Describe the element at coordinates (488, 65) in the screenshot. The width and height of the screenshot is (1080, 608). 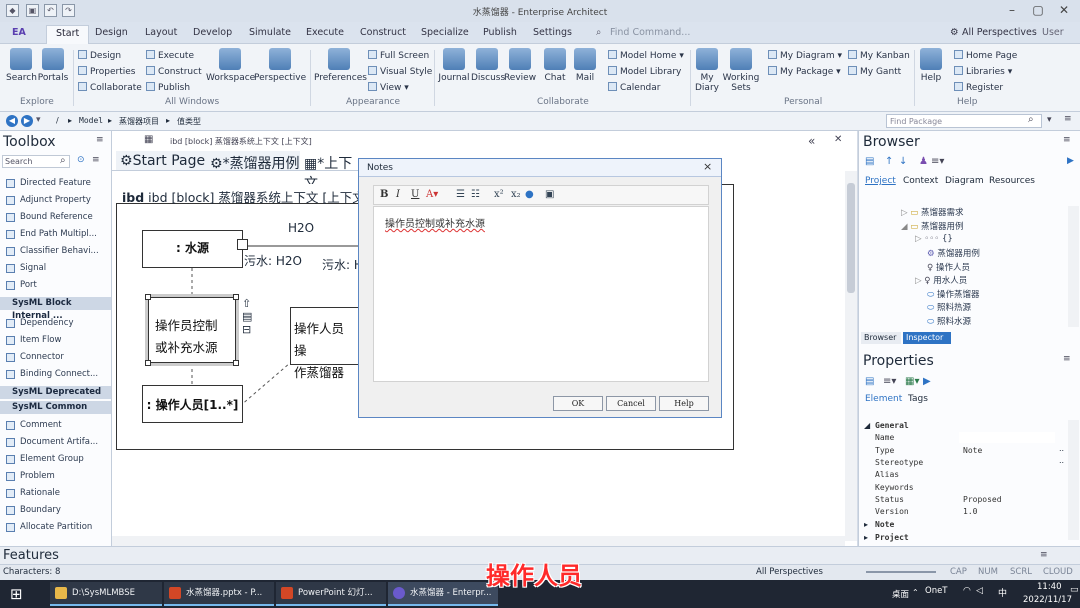
I see `discuss-button: Discuss` at that location.